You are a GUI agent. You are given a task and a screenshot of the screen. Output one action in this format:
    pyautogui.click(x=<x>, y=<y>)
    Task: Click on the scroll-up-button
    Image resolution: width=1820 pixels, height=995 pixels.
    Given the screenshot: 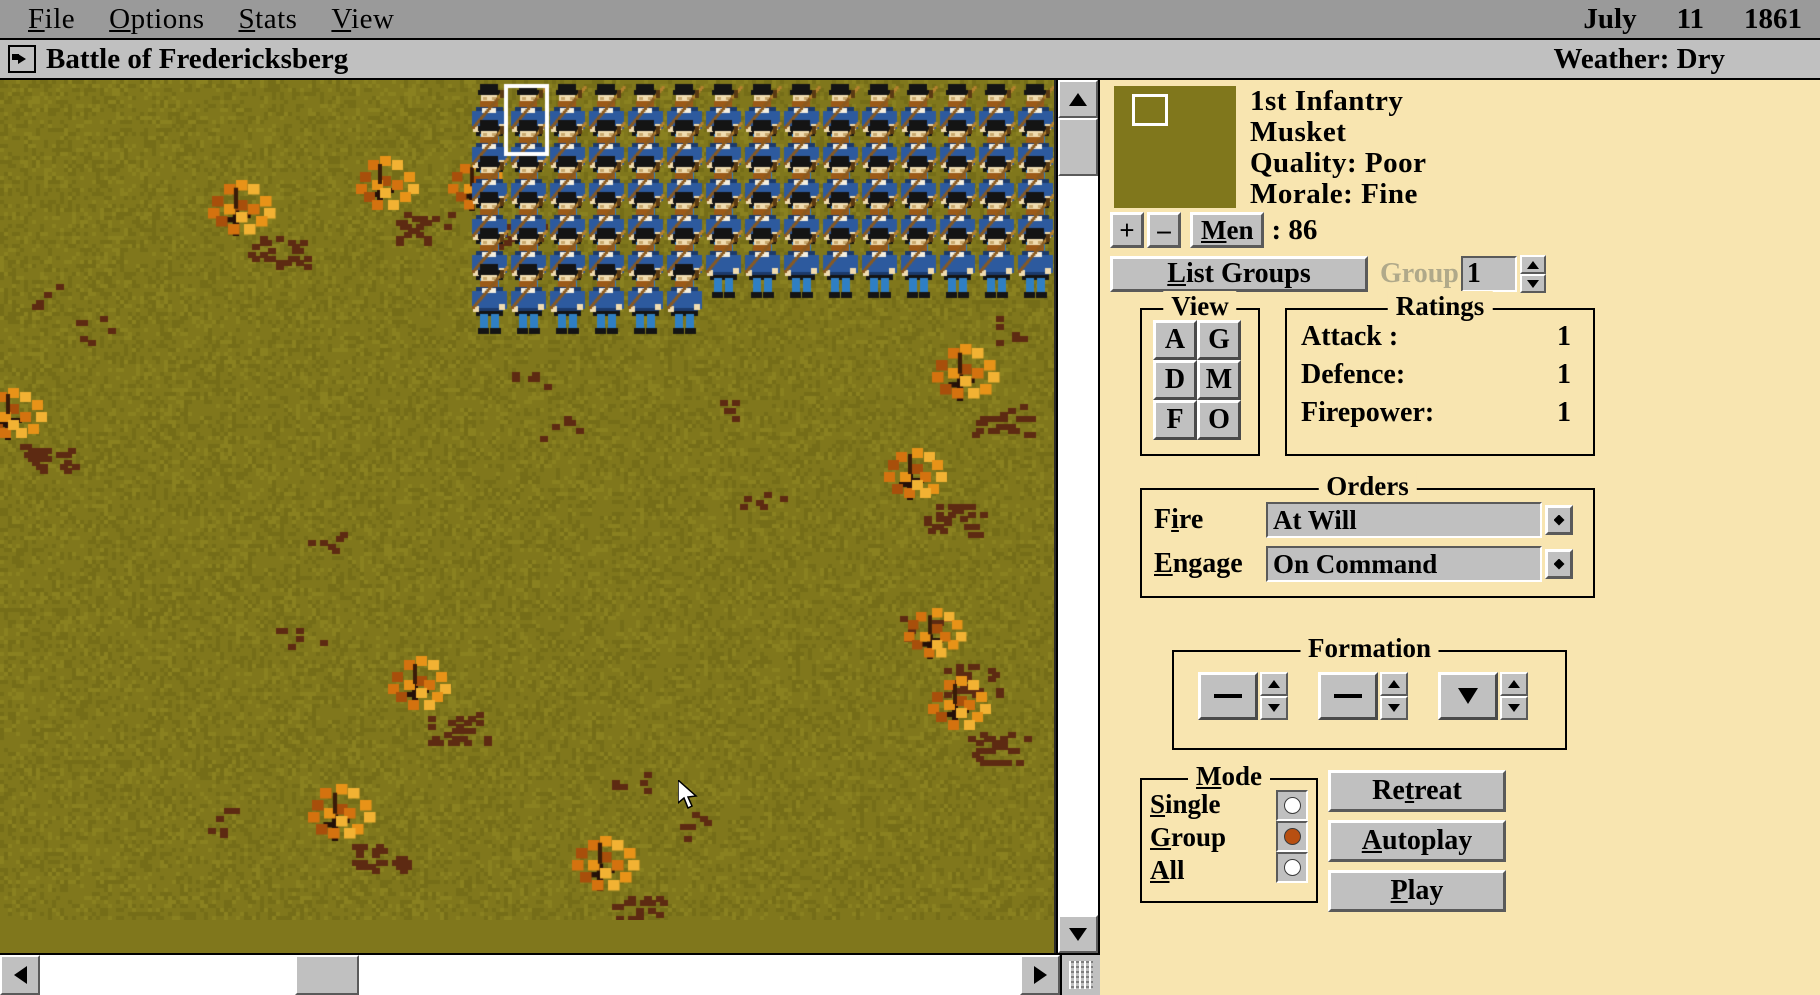 What is the action you would take?
    pyautogui.click(x=1078, y=99)
    